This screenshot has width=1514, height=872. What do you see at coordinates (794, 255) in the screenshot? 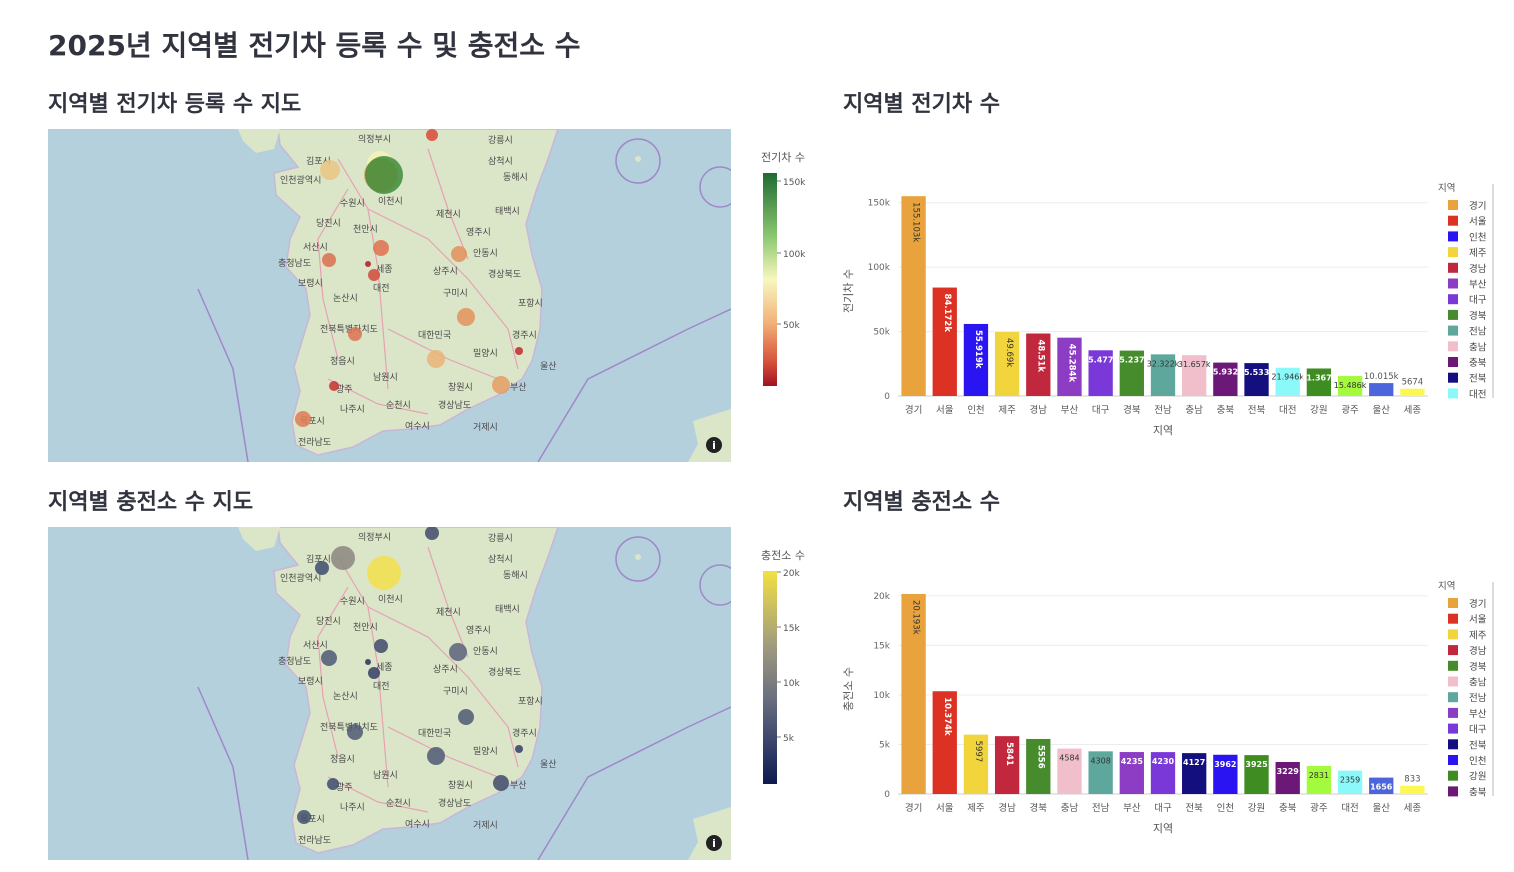
I see `ev-colorbar-tick-label: 100k` at bounding box center [794, 255].